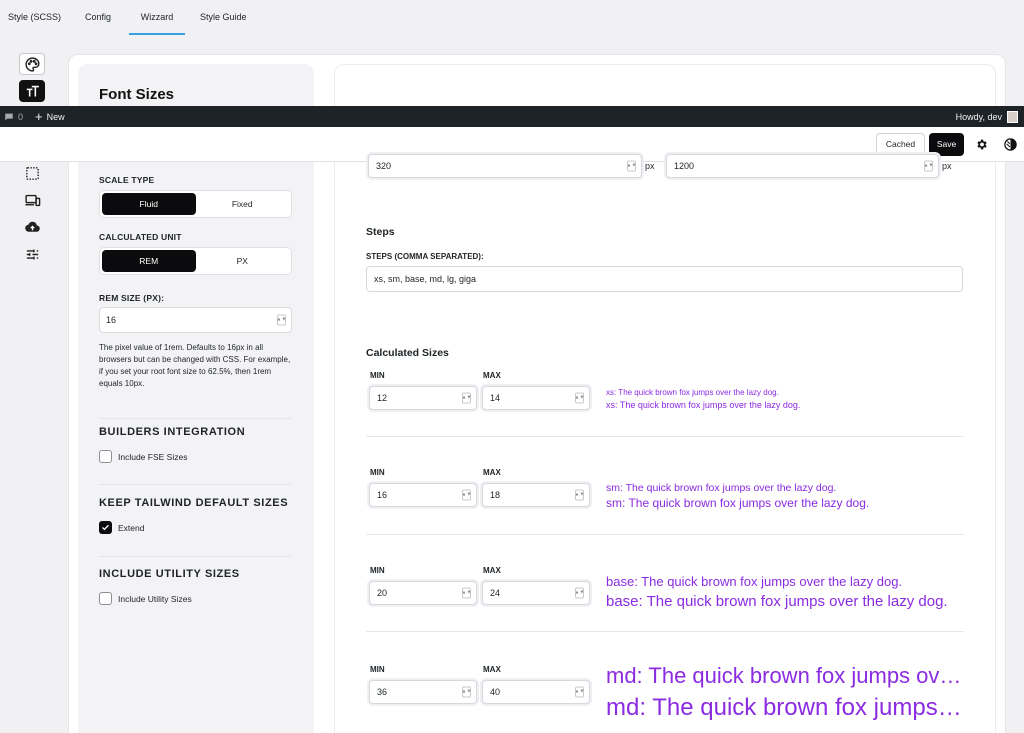 This screenshot has height=733, width=1024. I want to click on size-min-value: 12, so click(382, 398).